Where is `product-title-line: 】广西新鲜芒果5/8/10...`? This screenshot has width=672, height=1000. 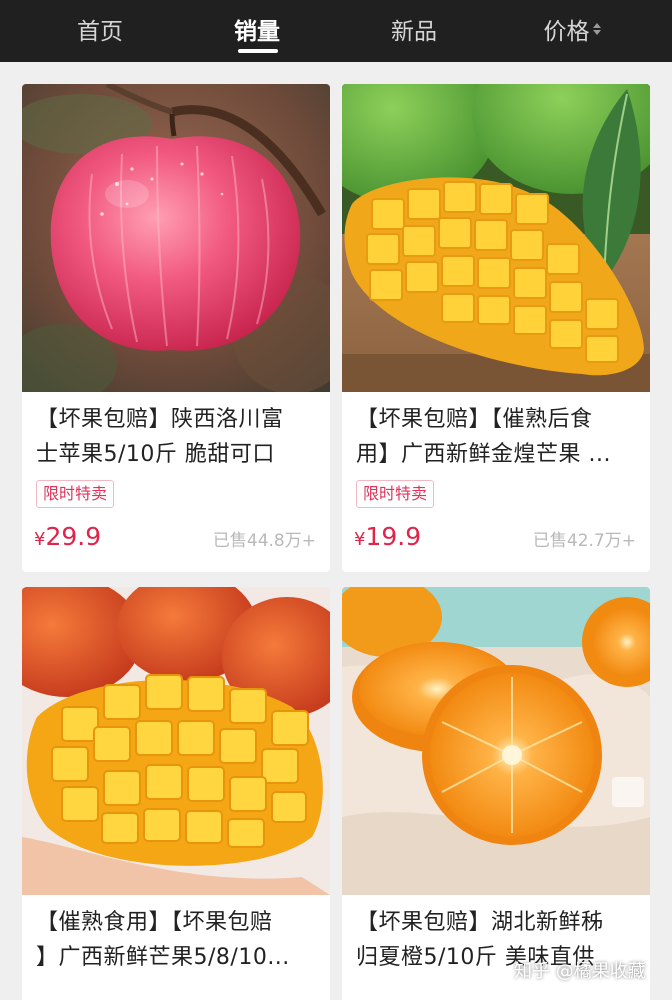 product-title-line: 】广西新鲜芒果5/8/10... is located at coordinates (163, 957).